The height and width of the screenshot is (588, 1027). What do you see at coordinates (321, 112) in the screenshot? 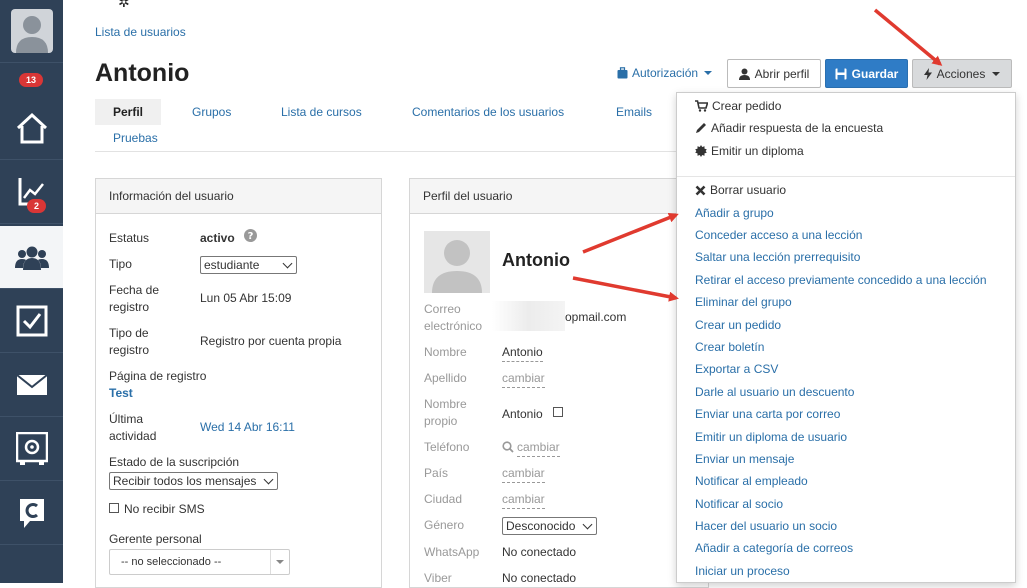
I see `tab-course-list: Lista de cursos` at bounding box center [321, 112].